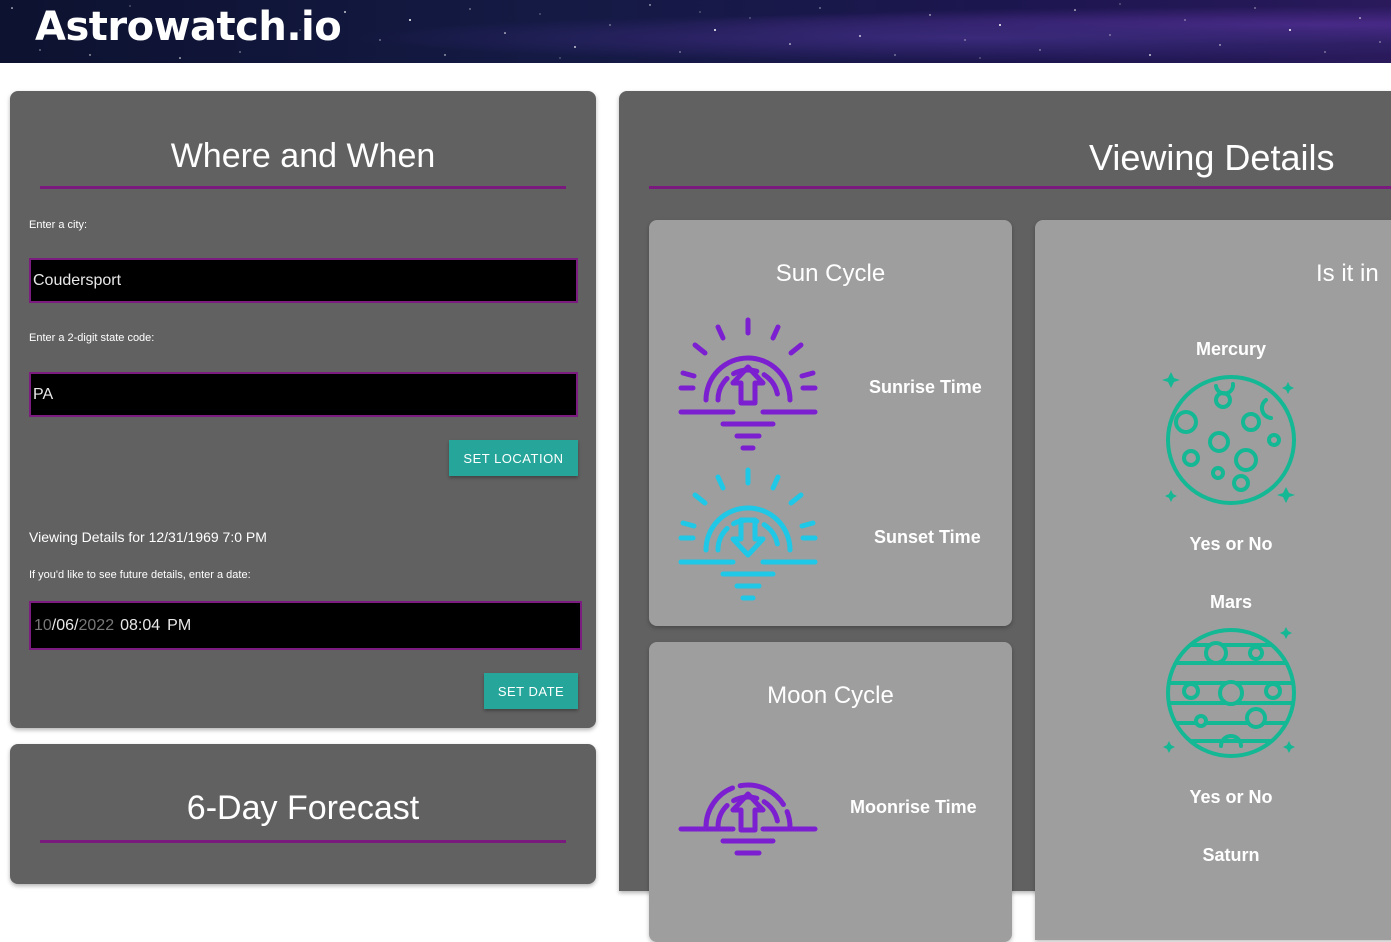  I want to click on viewing-details-text: Viewing Details for 12/31/1969 7:0 PM, so click(148, 537).